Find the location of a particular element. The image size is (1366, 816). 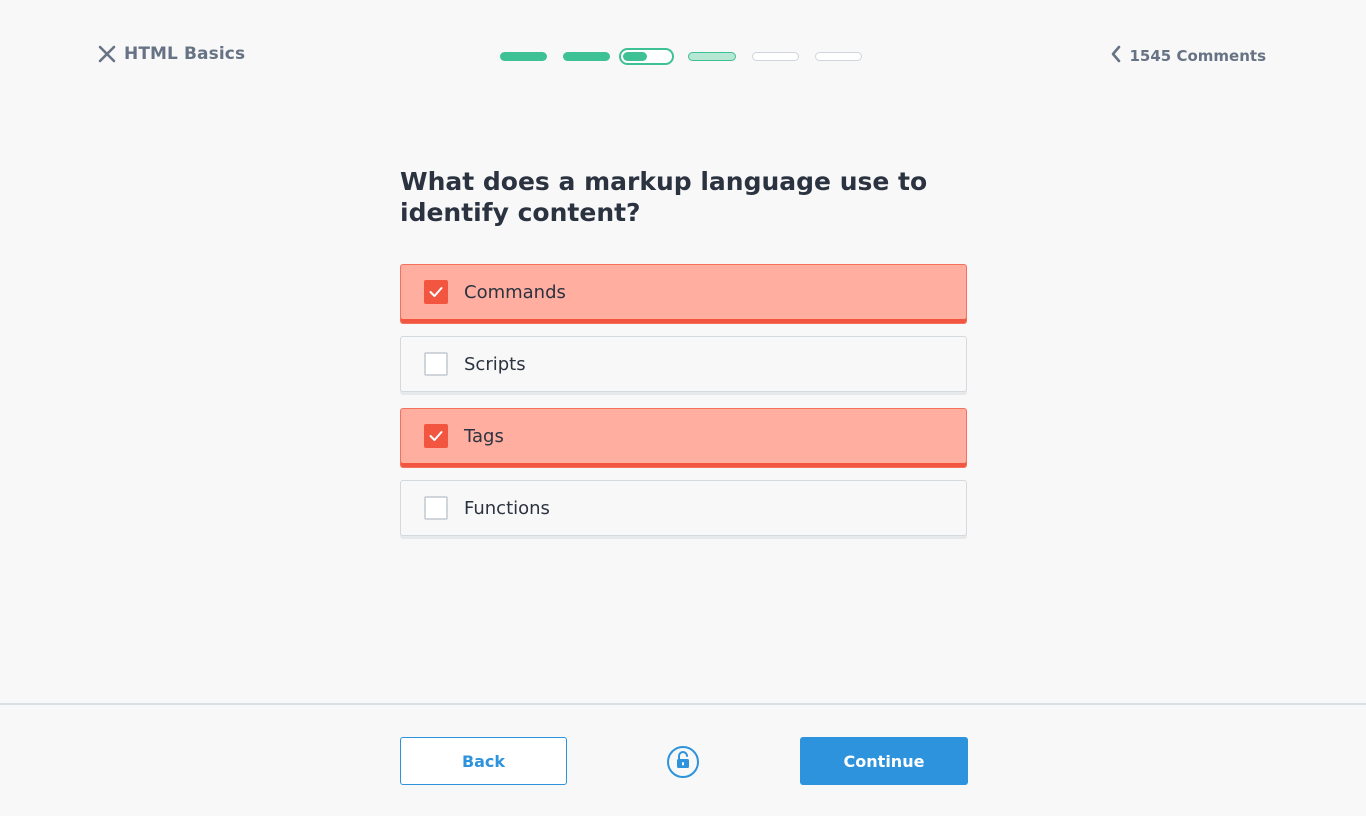

comments-link: 1545 Comments is located at coordinates (1188, 56).